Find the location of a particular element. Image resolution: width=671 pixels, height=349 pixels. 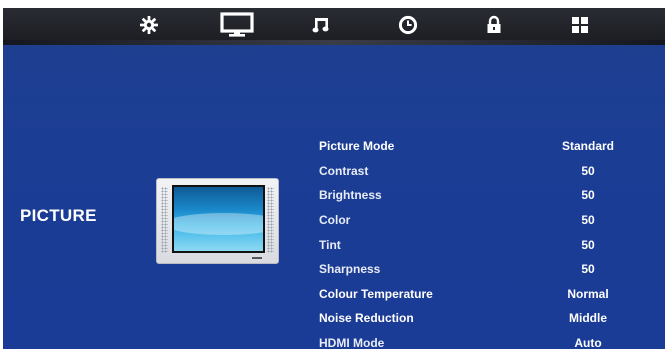

page-title: PICTURE is located at coordinates (58, 215).